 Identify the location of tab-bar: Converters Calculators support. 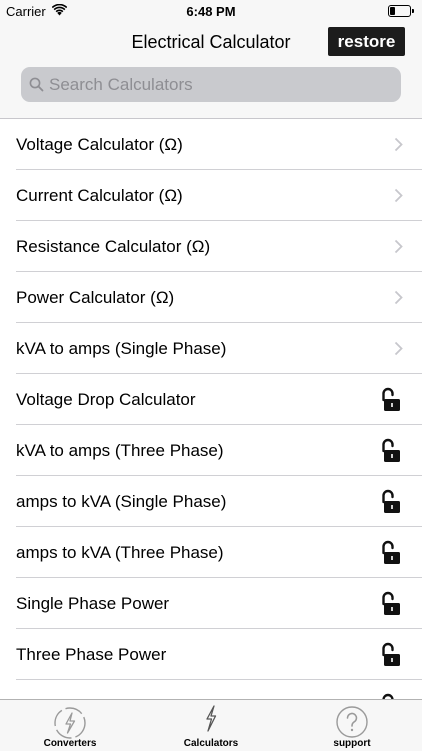
(211, 725).